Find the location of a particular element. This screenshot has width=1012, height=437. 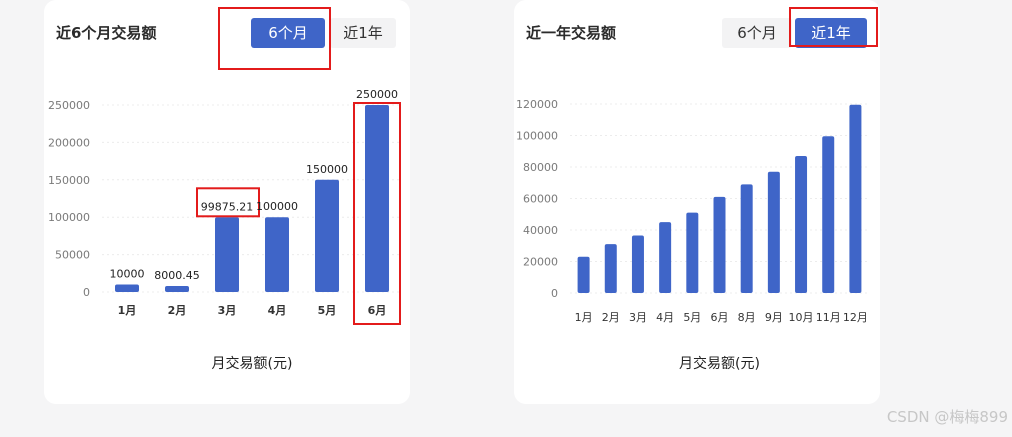

y-tick-label: 250000 is located at coordinates (69, 105).